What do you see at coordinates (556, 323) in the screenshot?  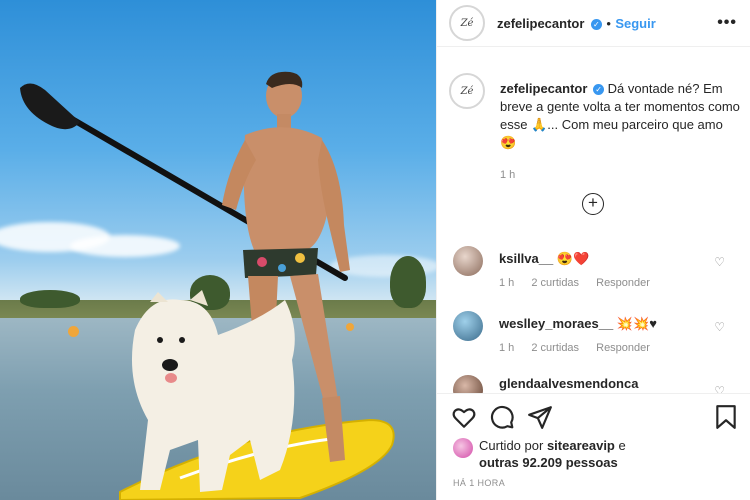 I see `commenter-username: weslley_moraes__` at bounding box center [556, 323].